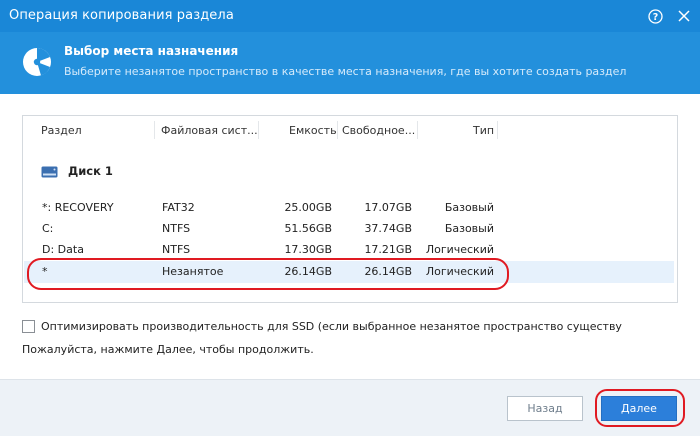 This screenshot has height=436, width=700. What do you see at coordinates (459, 249) in the screenshot?
I see `partition-type: Логический` at bounding box center [459, 249].